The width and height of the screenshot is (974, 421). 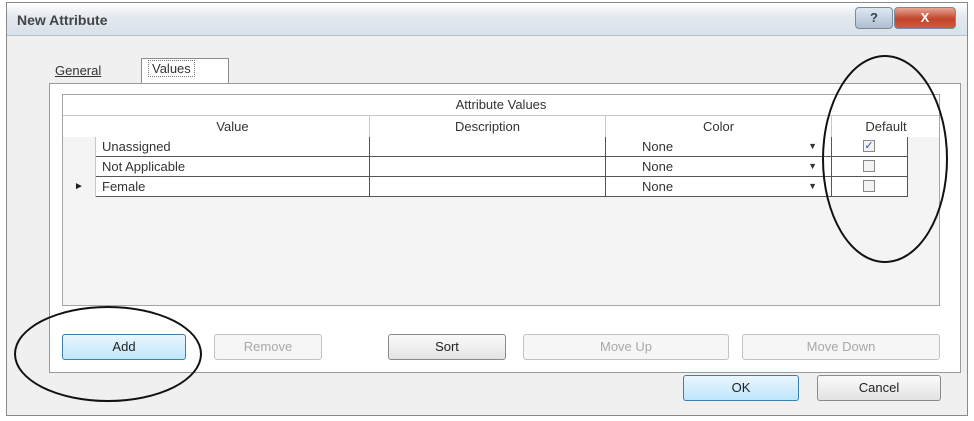 I want to click on row-pointer-icon: ►, so click(x=79, y=187).